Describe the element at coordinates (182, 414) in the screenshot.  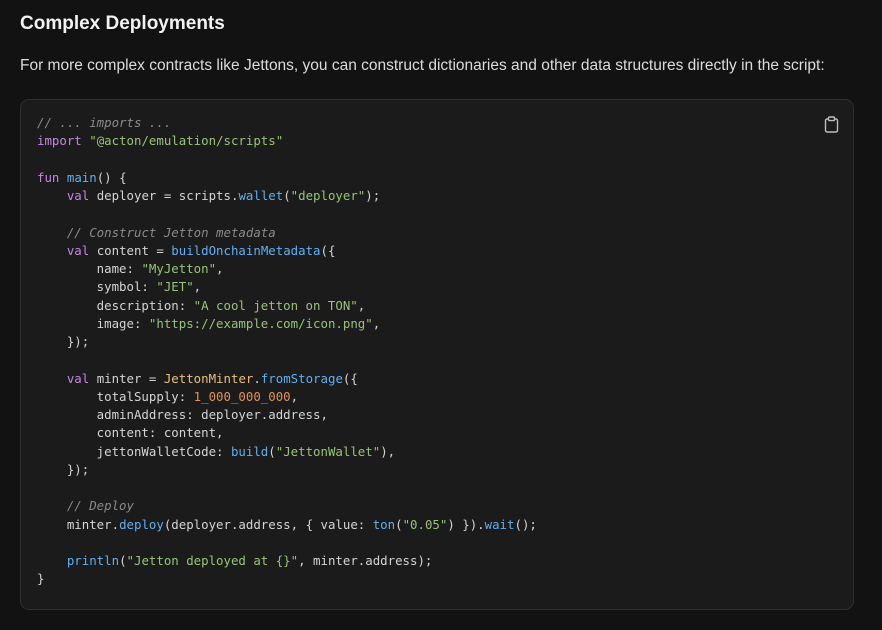
I see `code-token-plain: adminAddress: deployer.address,` at that location.